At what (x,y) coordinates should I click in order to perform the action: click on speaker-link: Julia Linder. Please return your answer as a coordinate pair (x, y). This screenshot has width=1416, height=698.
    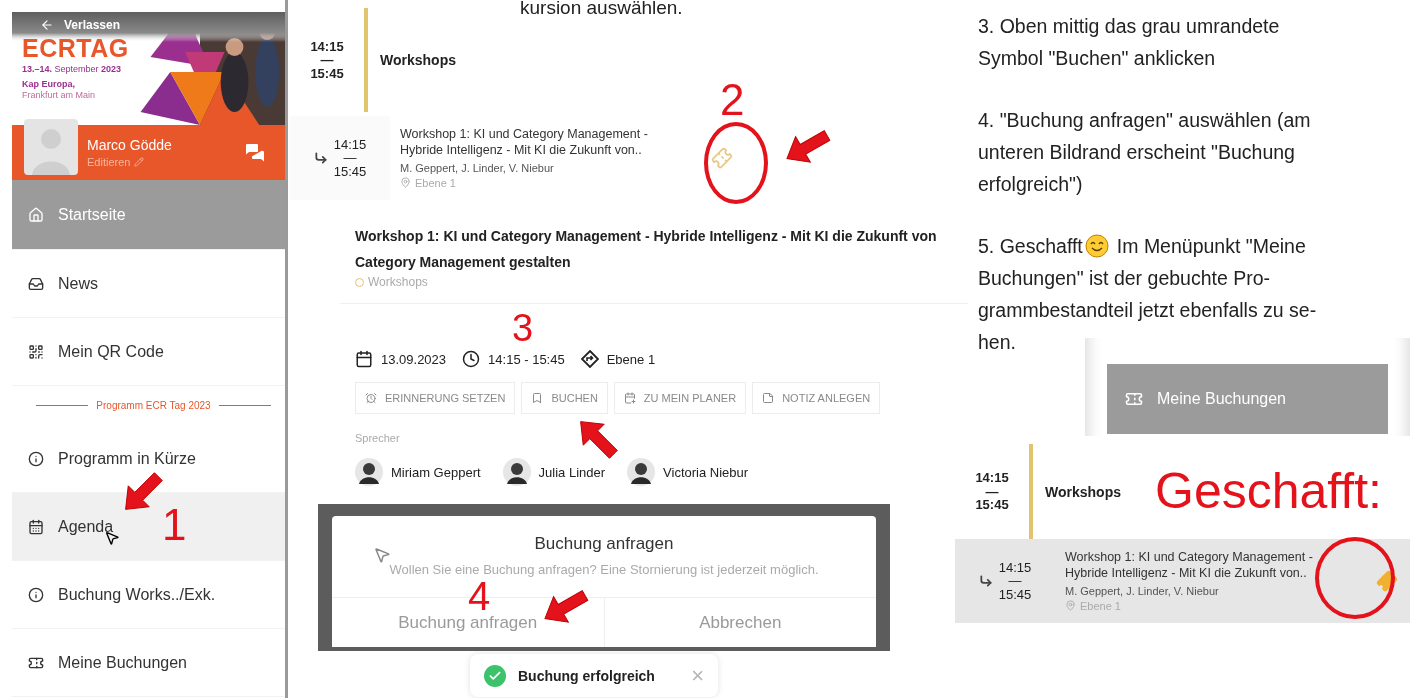
    Looking at the image, I should click on (554, 472).